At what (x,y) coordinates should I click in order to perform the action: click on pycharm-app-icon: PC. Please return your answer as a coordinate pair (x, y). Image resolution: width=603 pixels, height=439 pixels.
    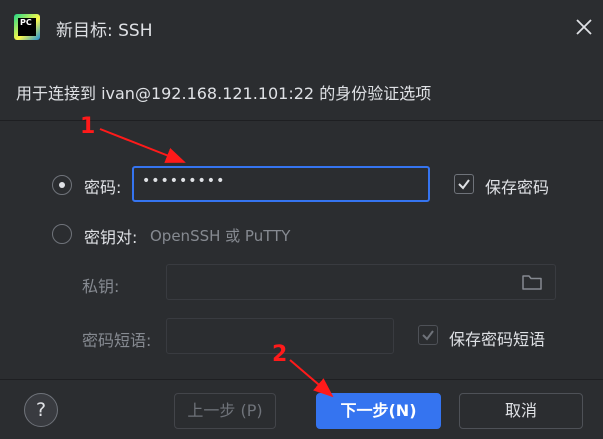
    Looking at the image, I should click on (27, 27).